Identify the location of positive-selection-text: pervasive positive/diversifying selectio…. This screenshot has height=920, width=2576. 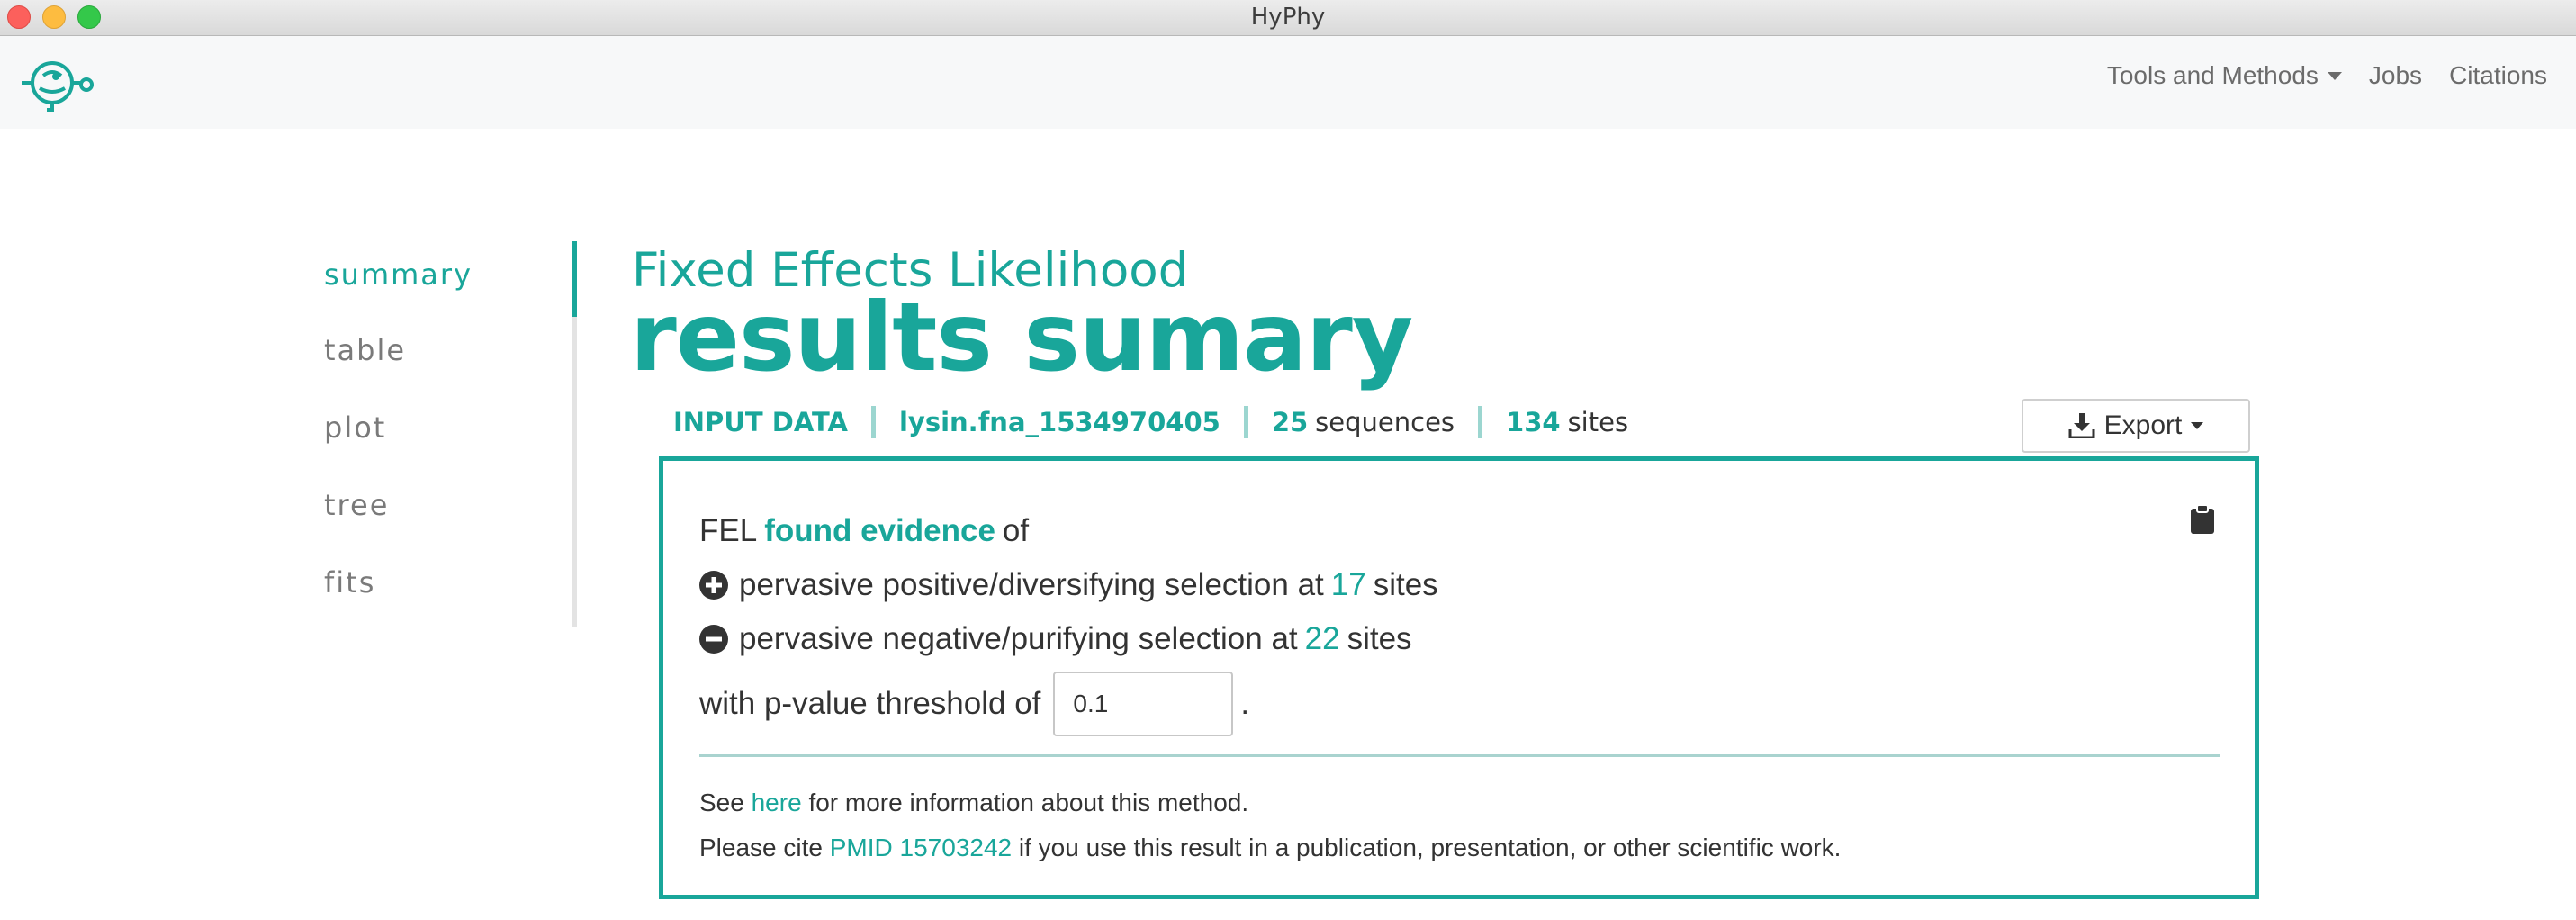
(1031, 584).